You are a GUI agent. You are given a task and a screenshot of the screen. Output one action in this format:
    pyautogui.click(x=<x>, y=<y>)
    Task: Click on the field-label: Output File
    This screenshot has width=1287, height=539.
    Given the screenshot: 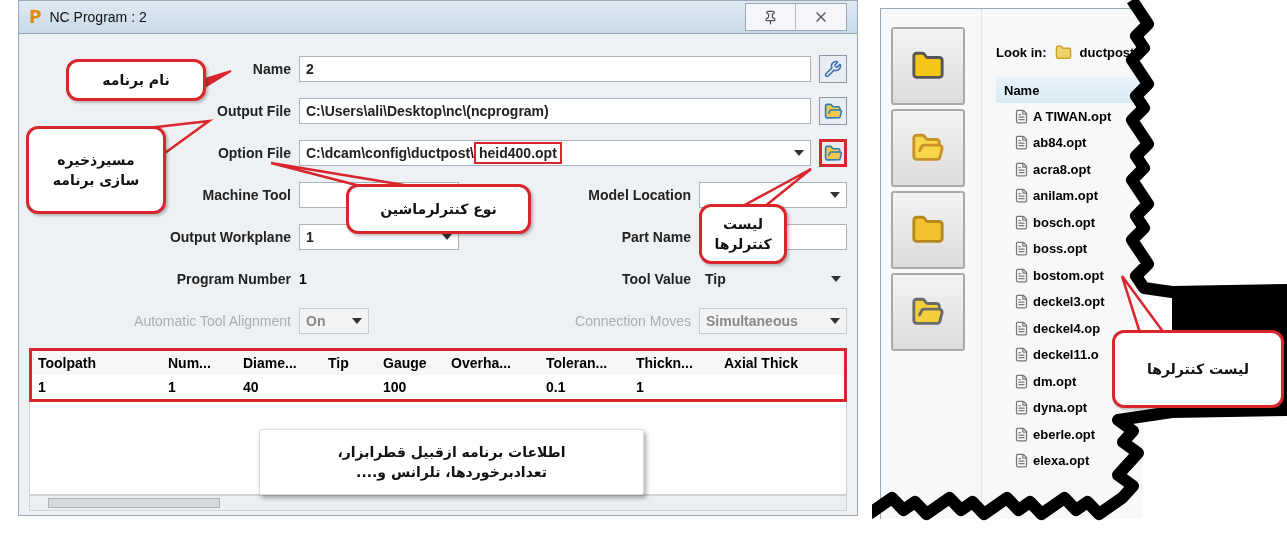 What is the action you would take?
    pyautogui.click(x=254, y=111)
    